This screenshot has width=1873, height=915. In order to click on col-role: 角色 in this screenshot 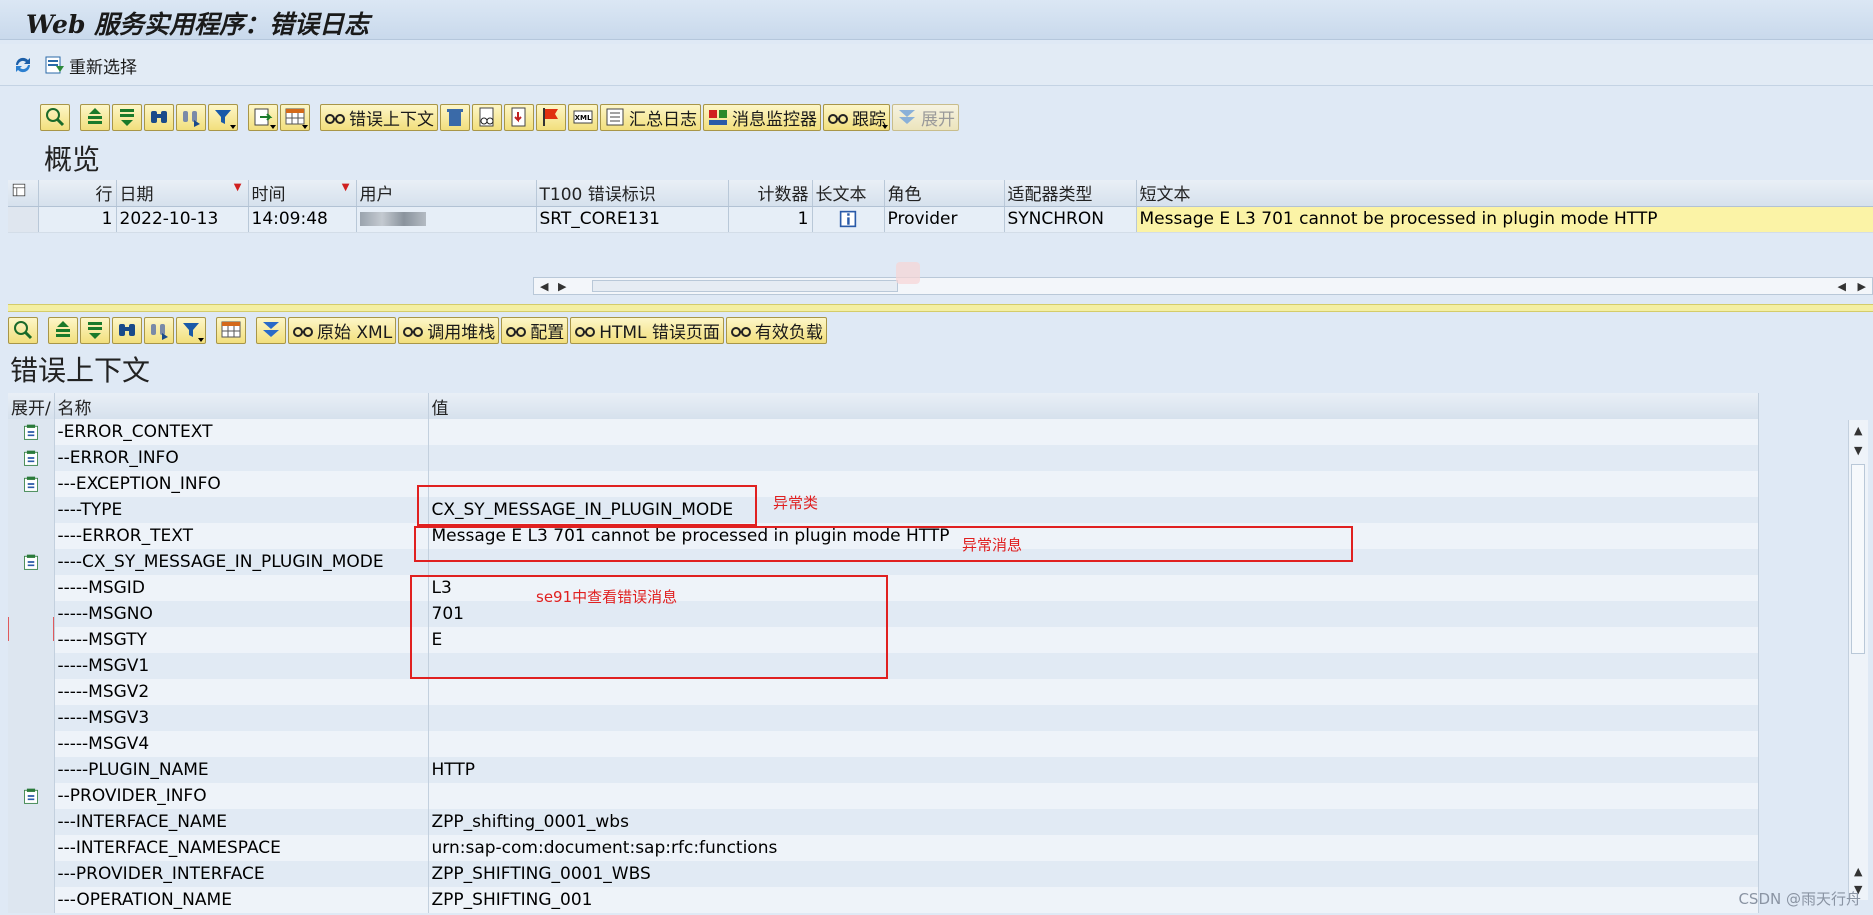, I will do `click(944, 193)`.